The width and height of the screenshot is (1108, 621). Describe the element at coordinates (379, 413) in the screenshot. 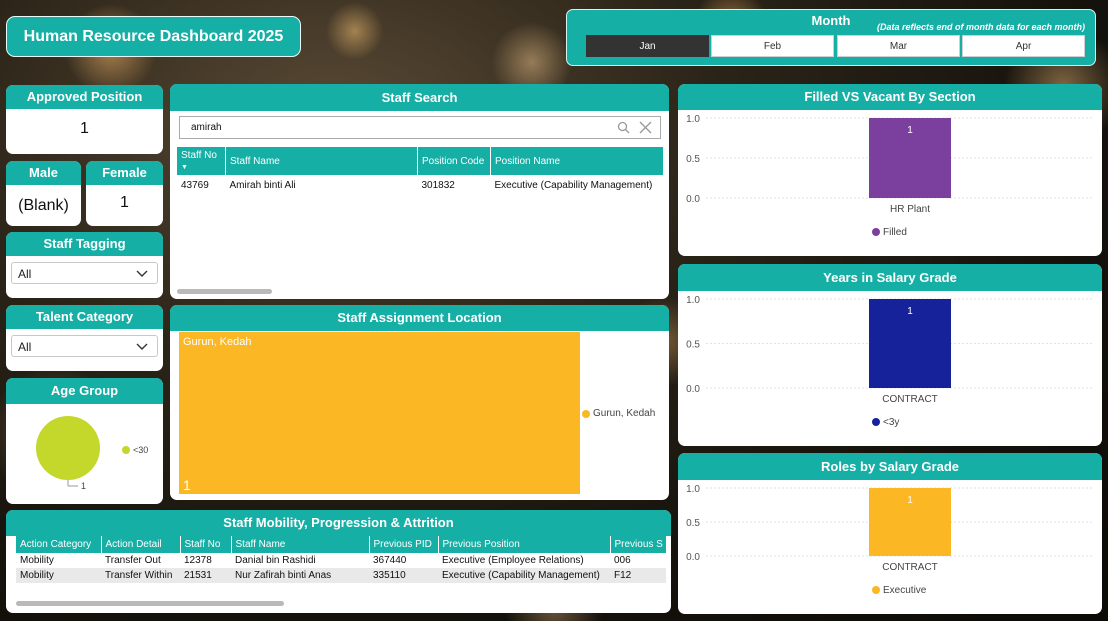

I see `treemap-tile-gurun-kedah: Gurun, Kedah 1` at that location.